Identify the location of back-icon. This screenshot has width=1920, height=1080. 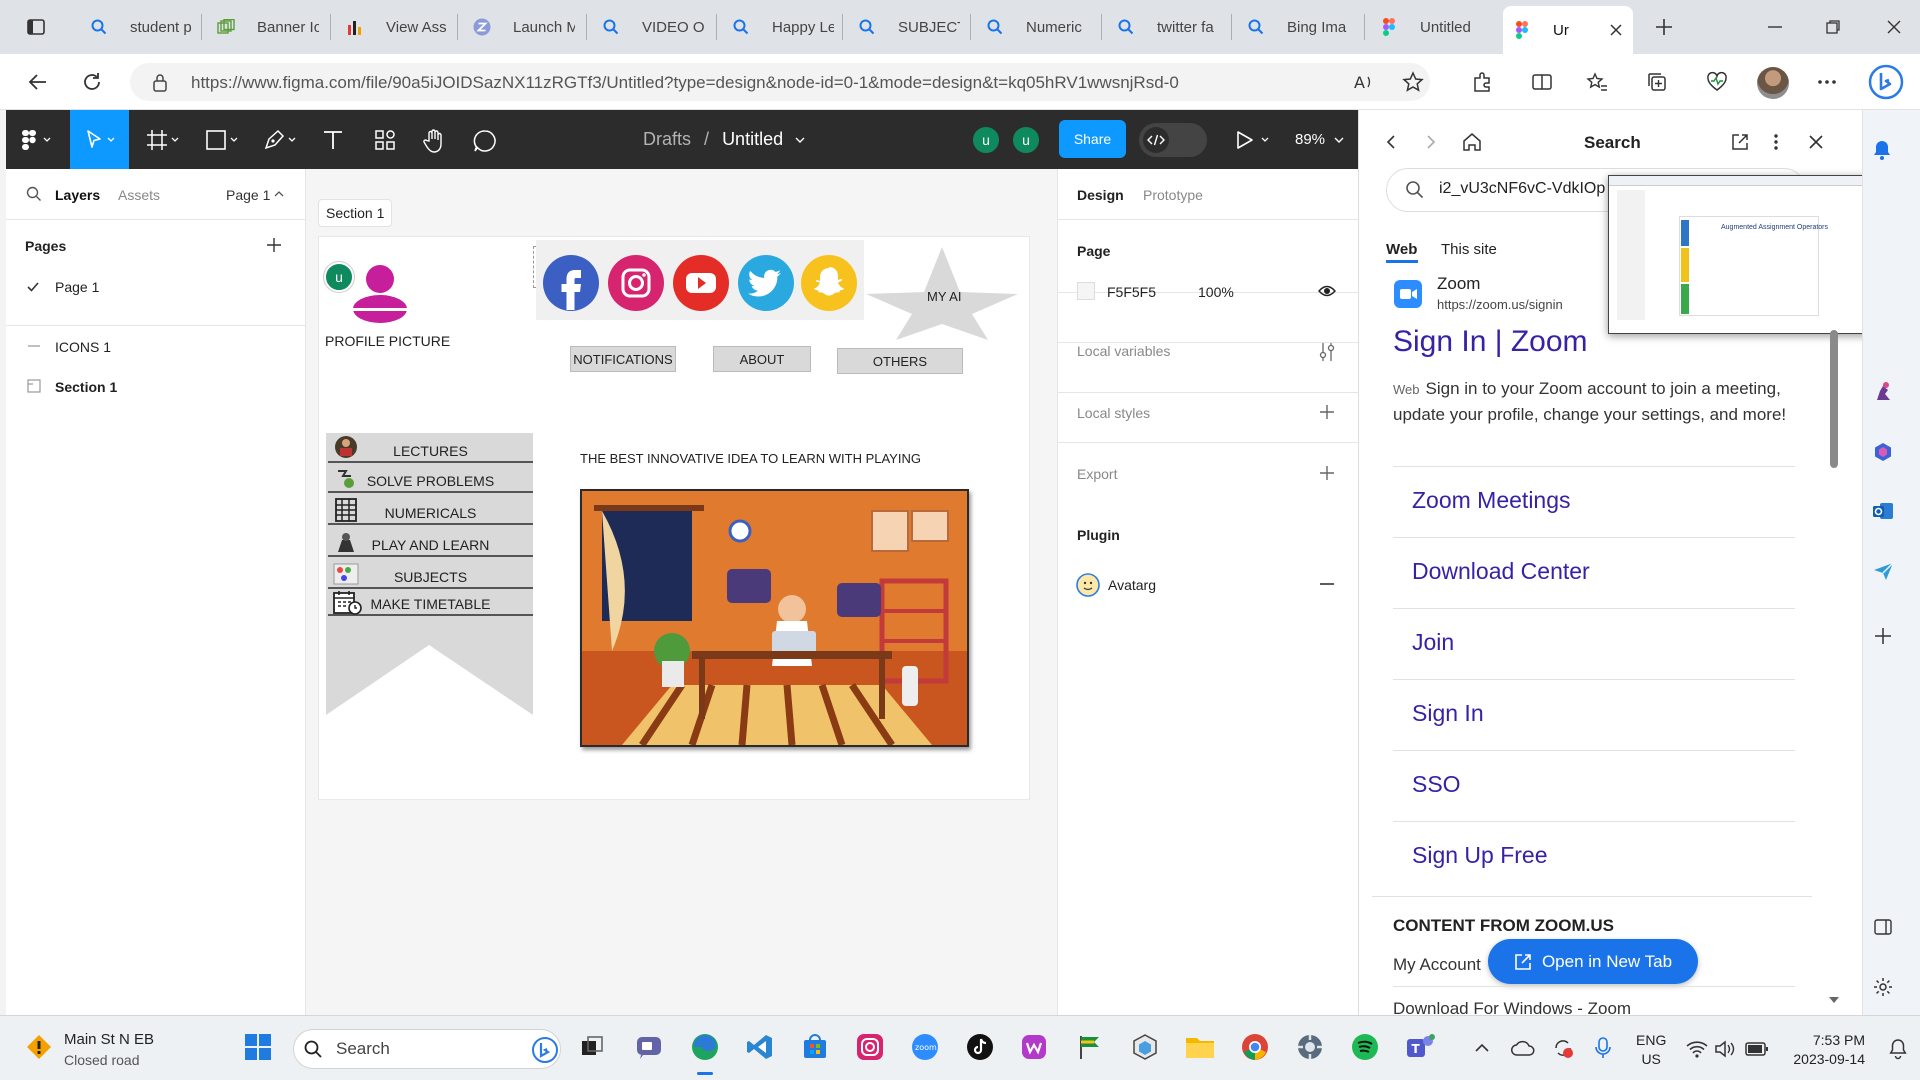
(37, 82).